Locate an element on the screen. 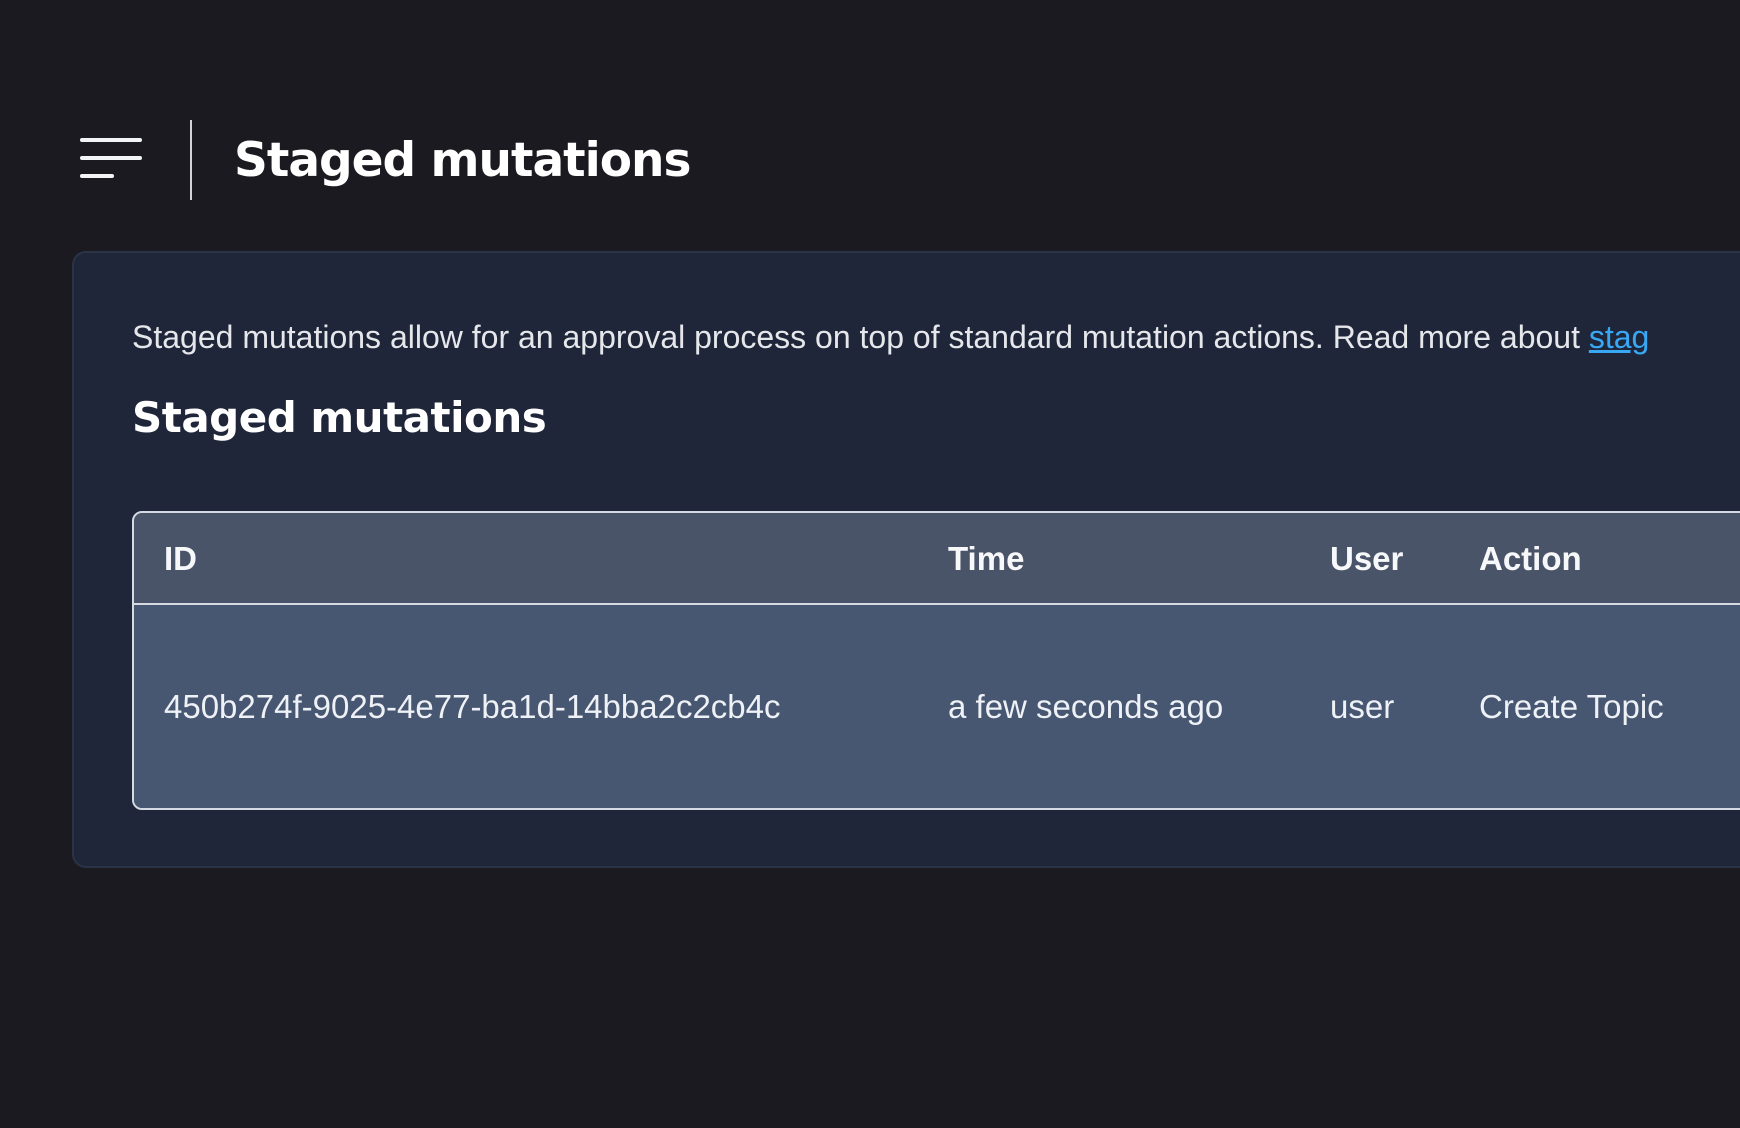  header-divider is located at coordinates (191, 160).